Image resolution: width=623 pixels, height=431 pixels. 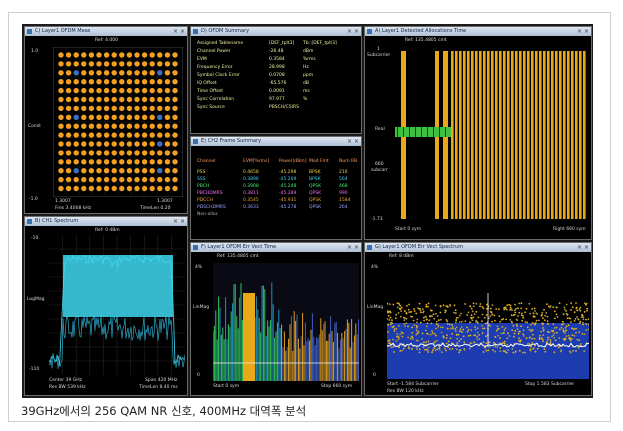 I want to click on allocation-title: A) Layer1 Detected Allocations Time, so click(x=421, y=31).